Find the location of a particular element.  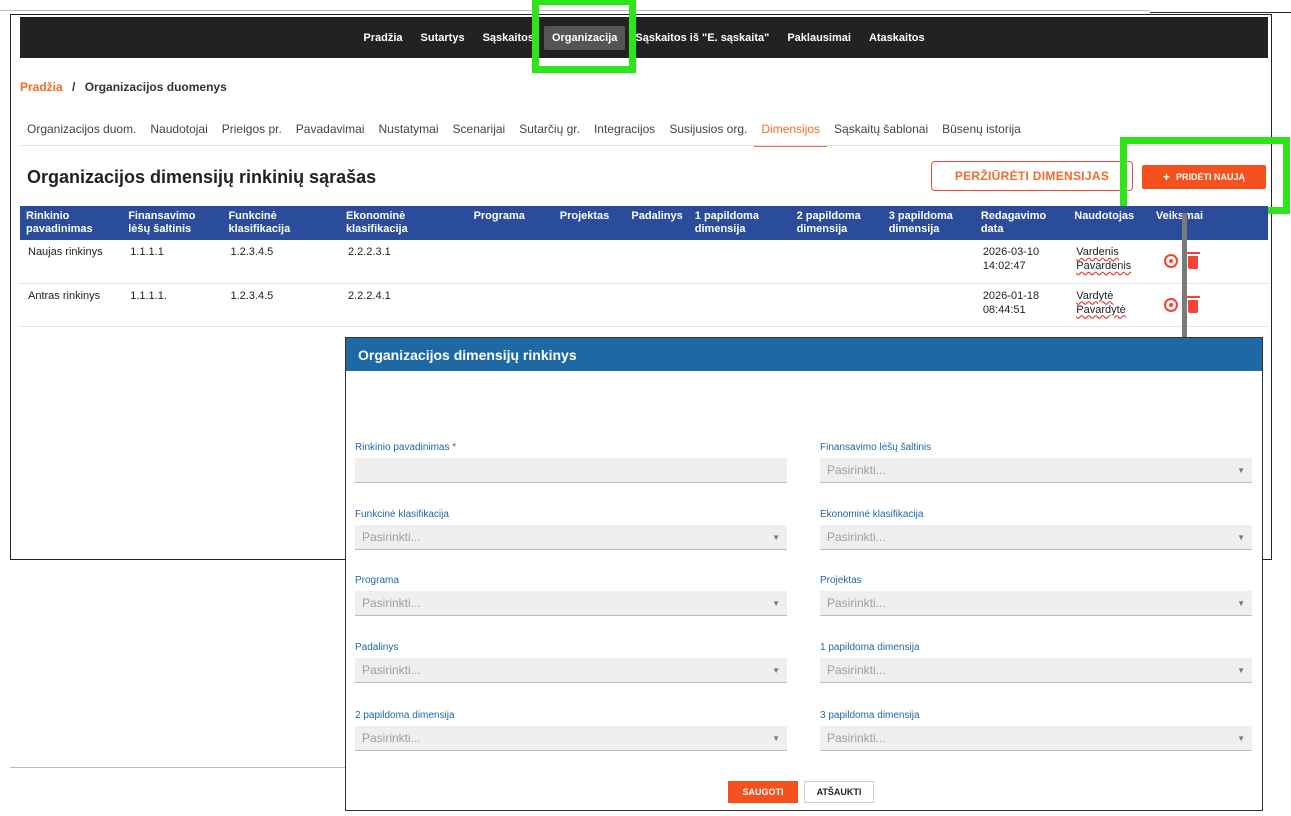

tab-saskaitu-sablonai: Sąskaitų šablonai is located at coordinates (881, 133).